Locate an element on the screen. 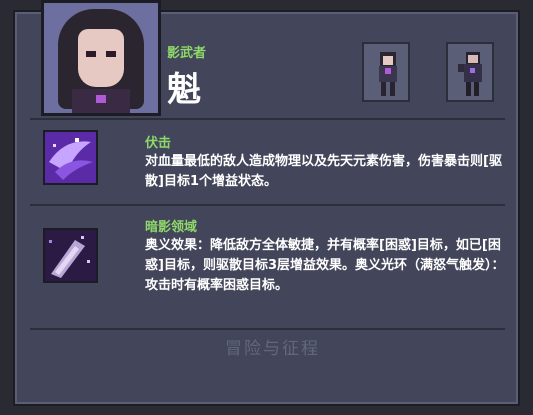  portrait-eye-left is located at coordinates (91, 54).